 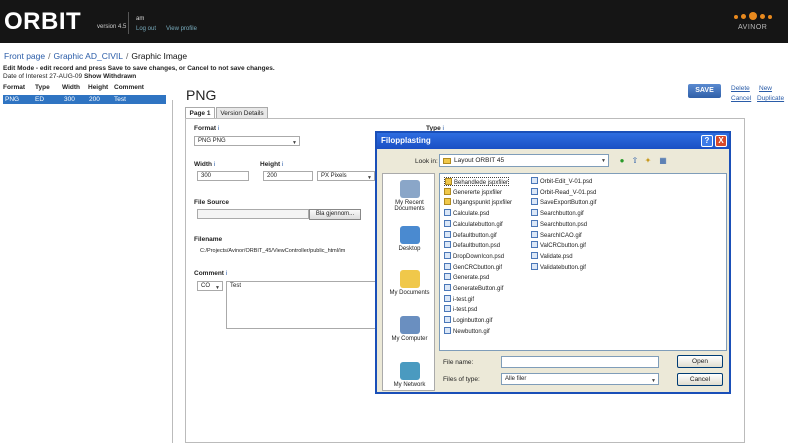 I want to click on delete-link: Delete, so click(x=740, y=88).